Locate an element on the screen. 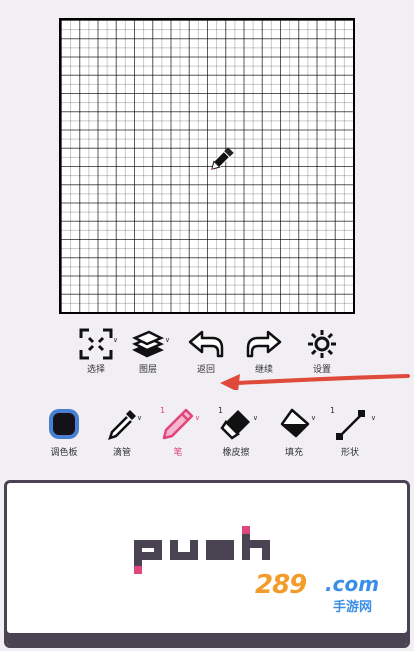 The image size is (414, 651). site-watermark: 289 .com 手游网 is located at coordinates (330, 591).